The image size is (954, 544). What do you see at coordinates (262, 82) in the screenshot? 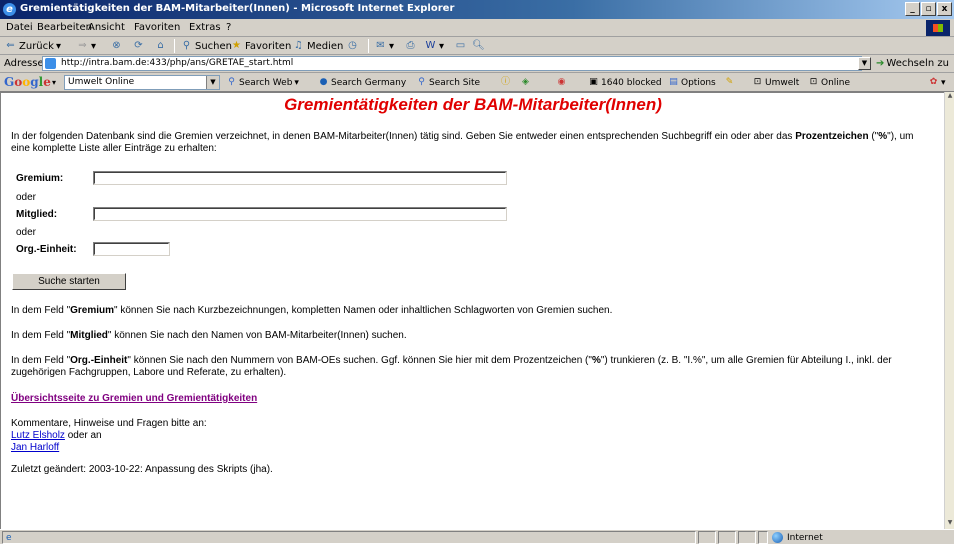
I see `search-web-button: ⚲ Search Web ▾` at bounding box center [262, 82].